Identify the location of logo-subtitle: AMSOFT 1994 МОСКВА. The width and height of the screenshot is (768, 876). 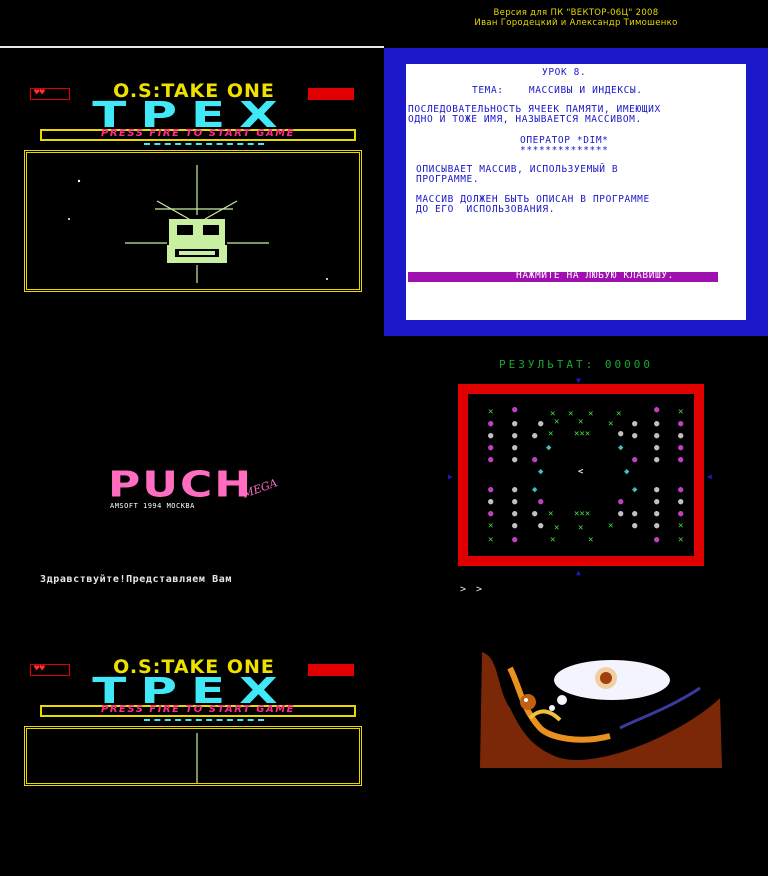
(152, 506).